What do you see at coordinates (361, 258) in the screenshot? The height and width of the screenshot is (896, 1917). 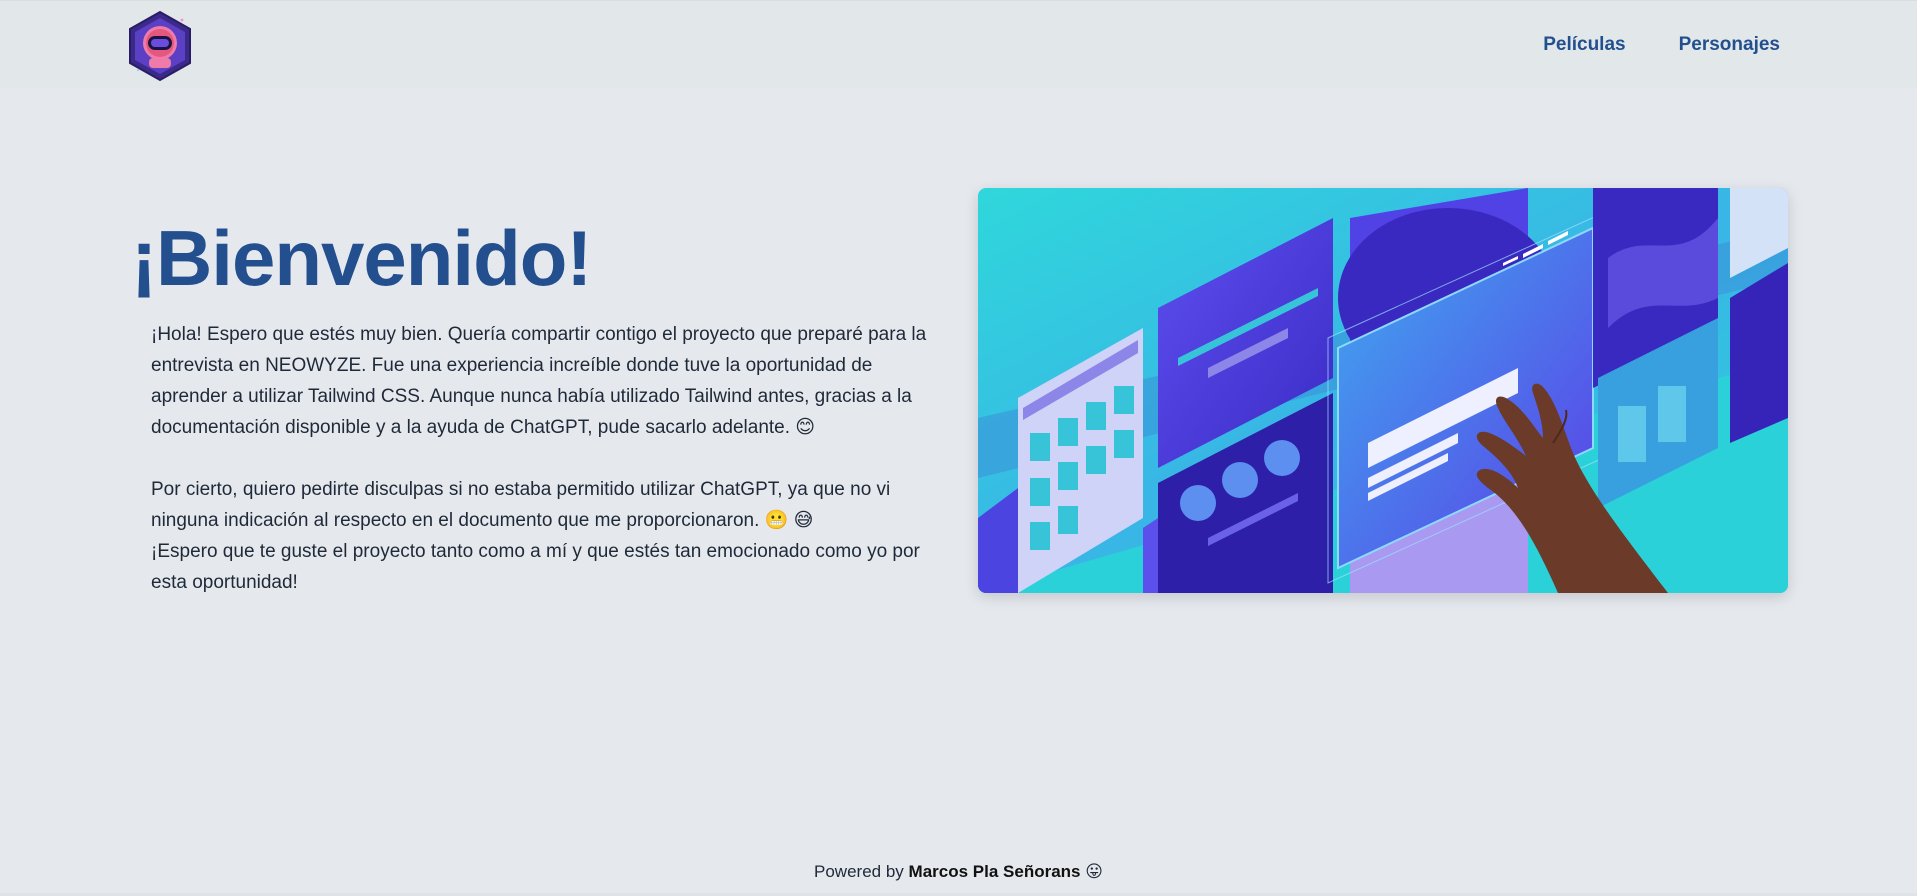 I see `page-title: ¡Bienvenido!` at bounding box center [361, 258].